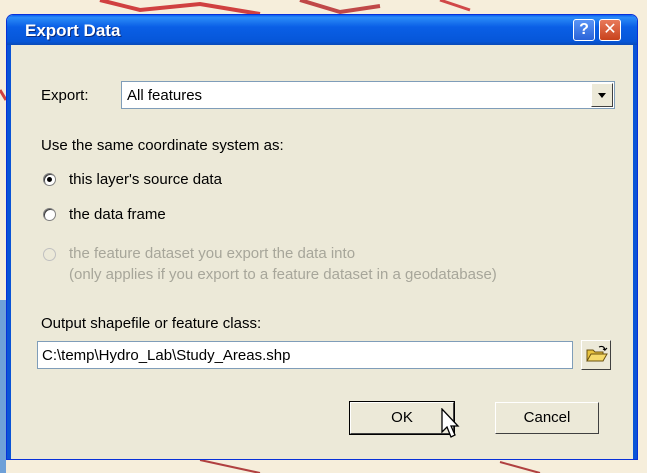  I want to click on cancel-button: Cancel, so click(547, 418).